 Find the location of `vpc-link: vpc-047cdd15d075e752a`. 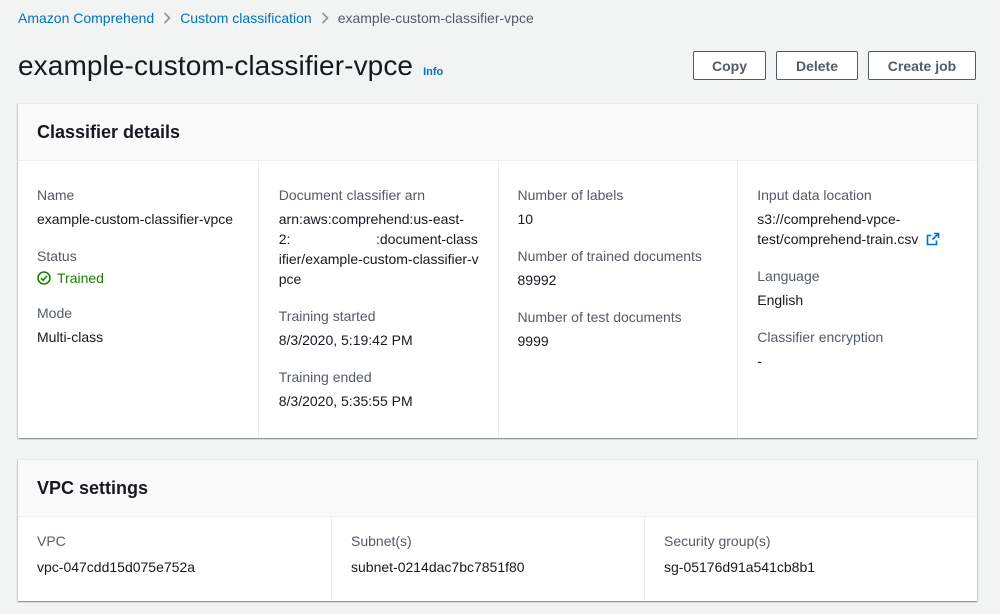

vpc-link: vpc-047cdd15d075e752a is located at coordinates (116, 567).